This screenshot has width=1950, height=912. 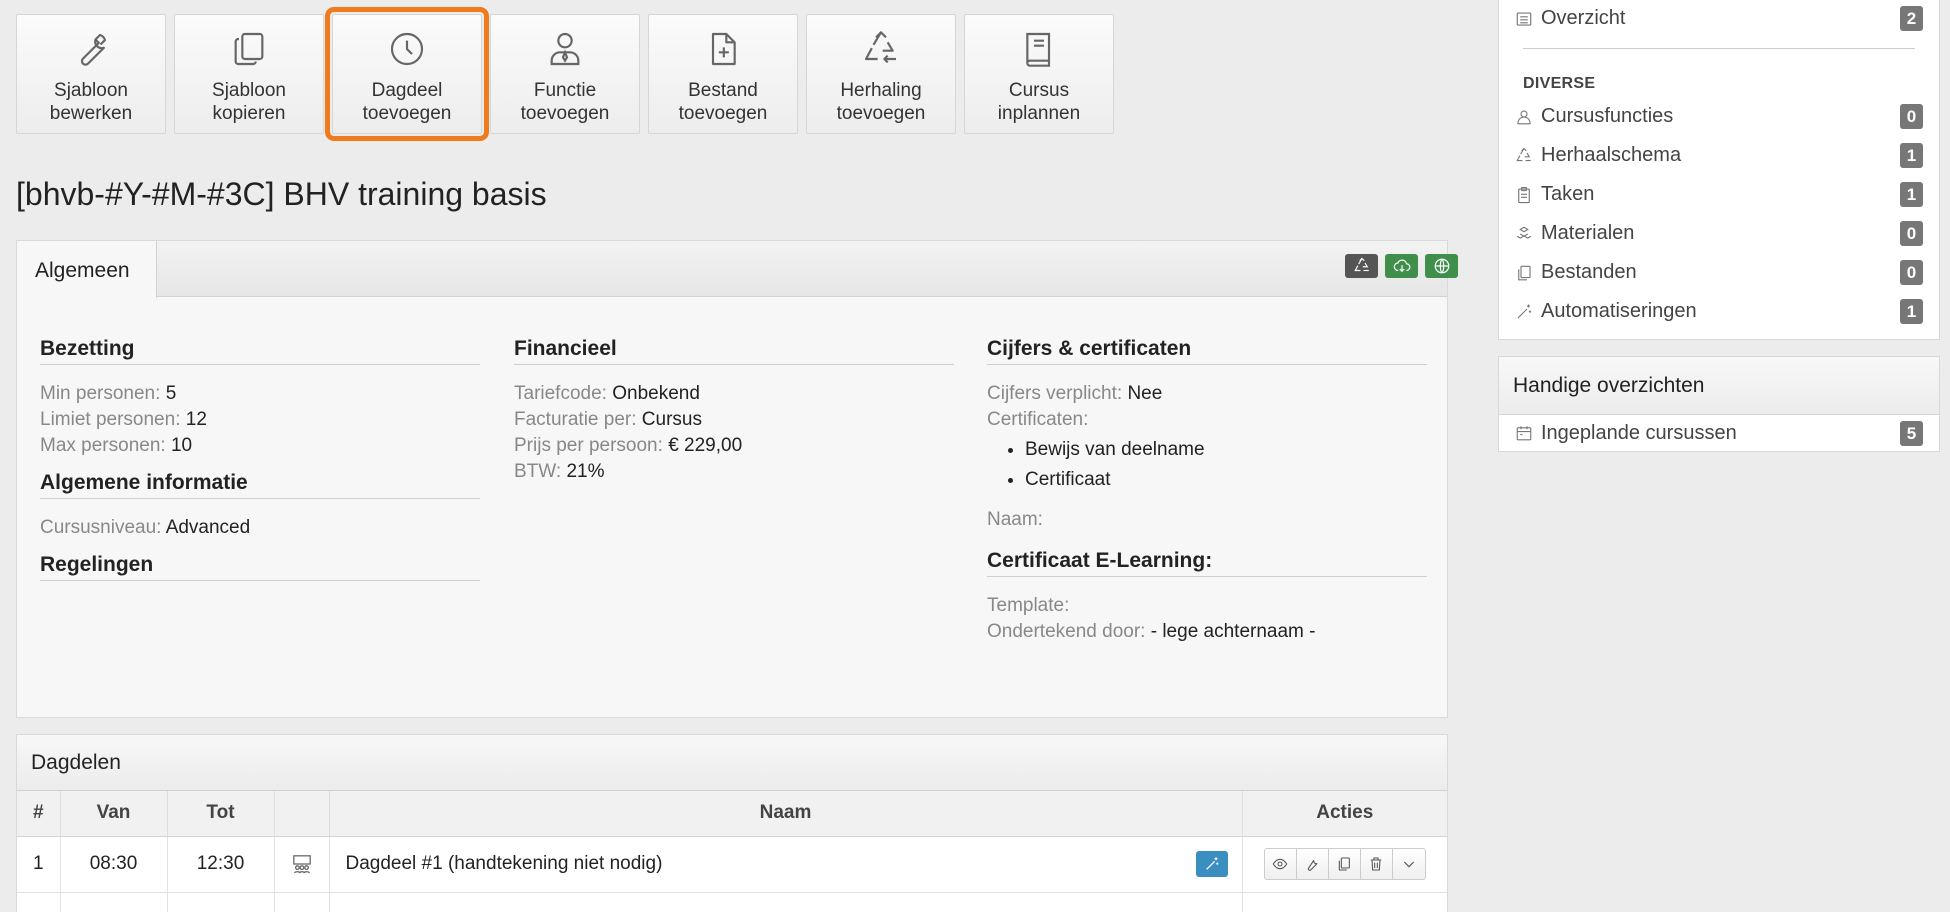 I want to click on column-header: Acties, so click(x=1344, y=814).